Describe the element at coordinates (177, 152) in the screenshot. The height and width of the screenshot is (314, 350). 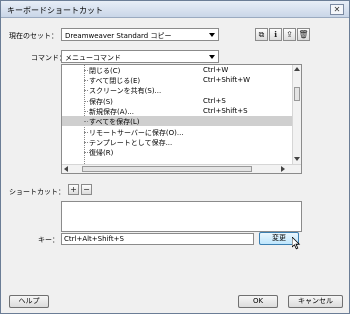
I see `list-item: 復帰(R)` at that location.